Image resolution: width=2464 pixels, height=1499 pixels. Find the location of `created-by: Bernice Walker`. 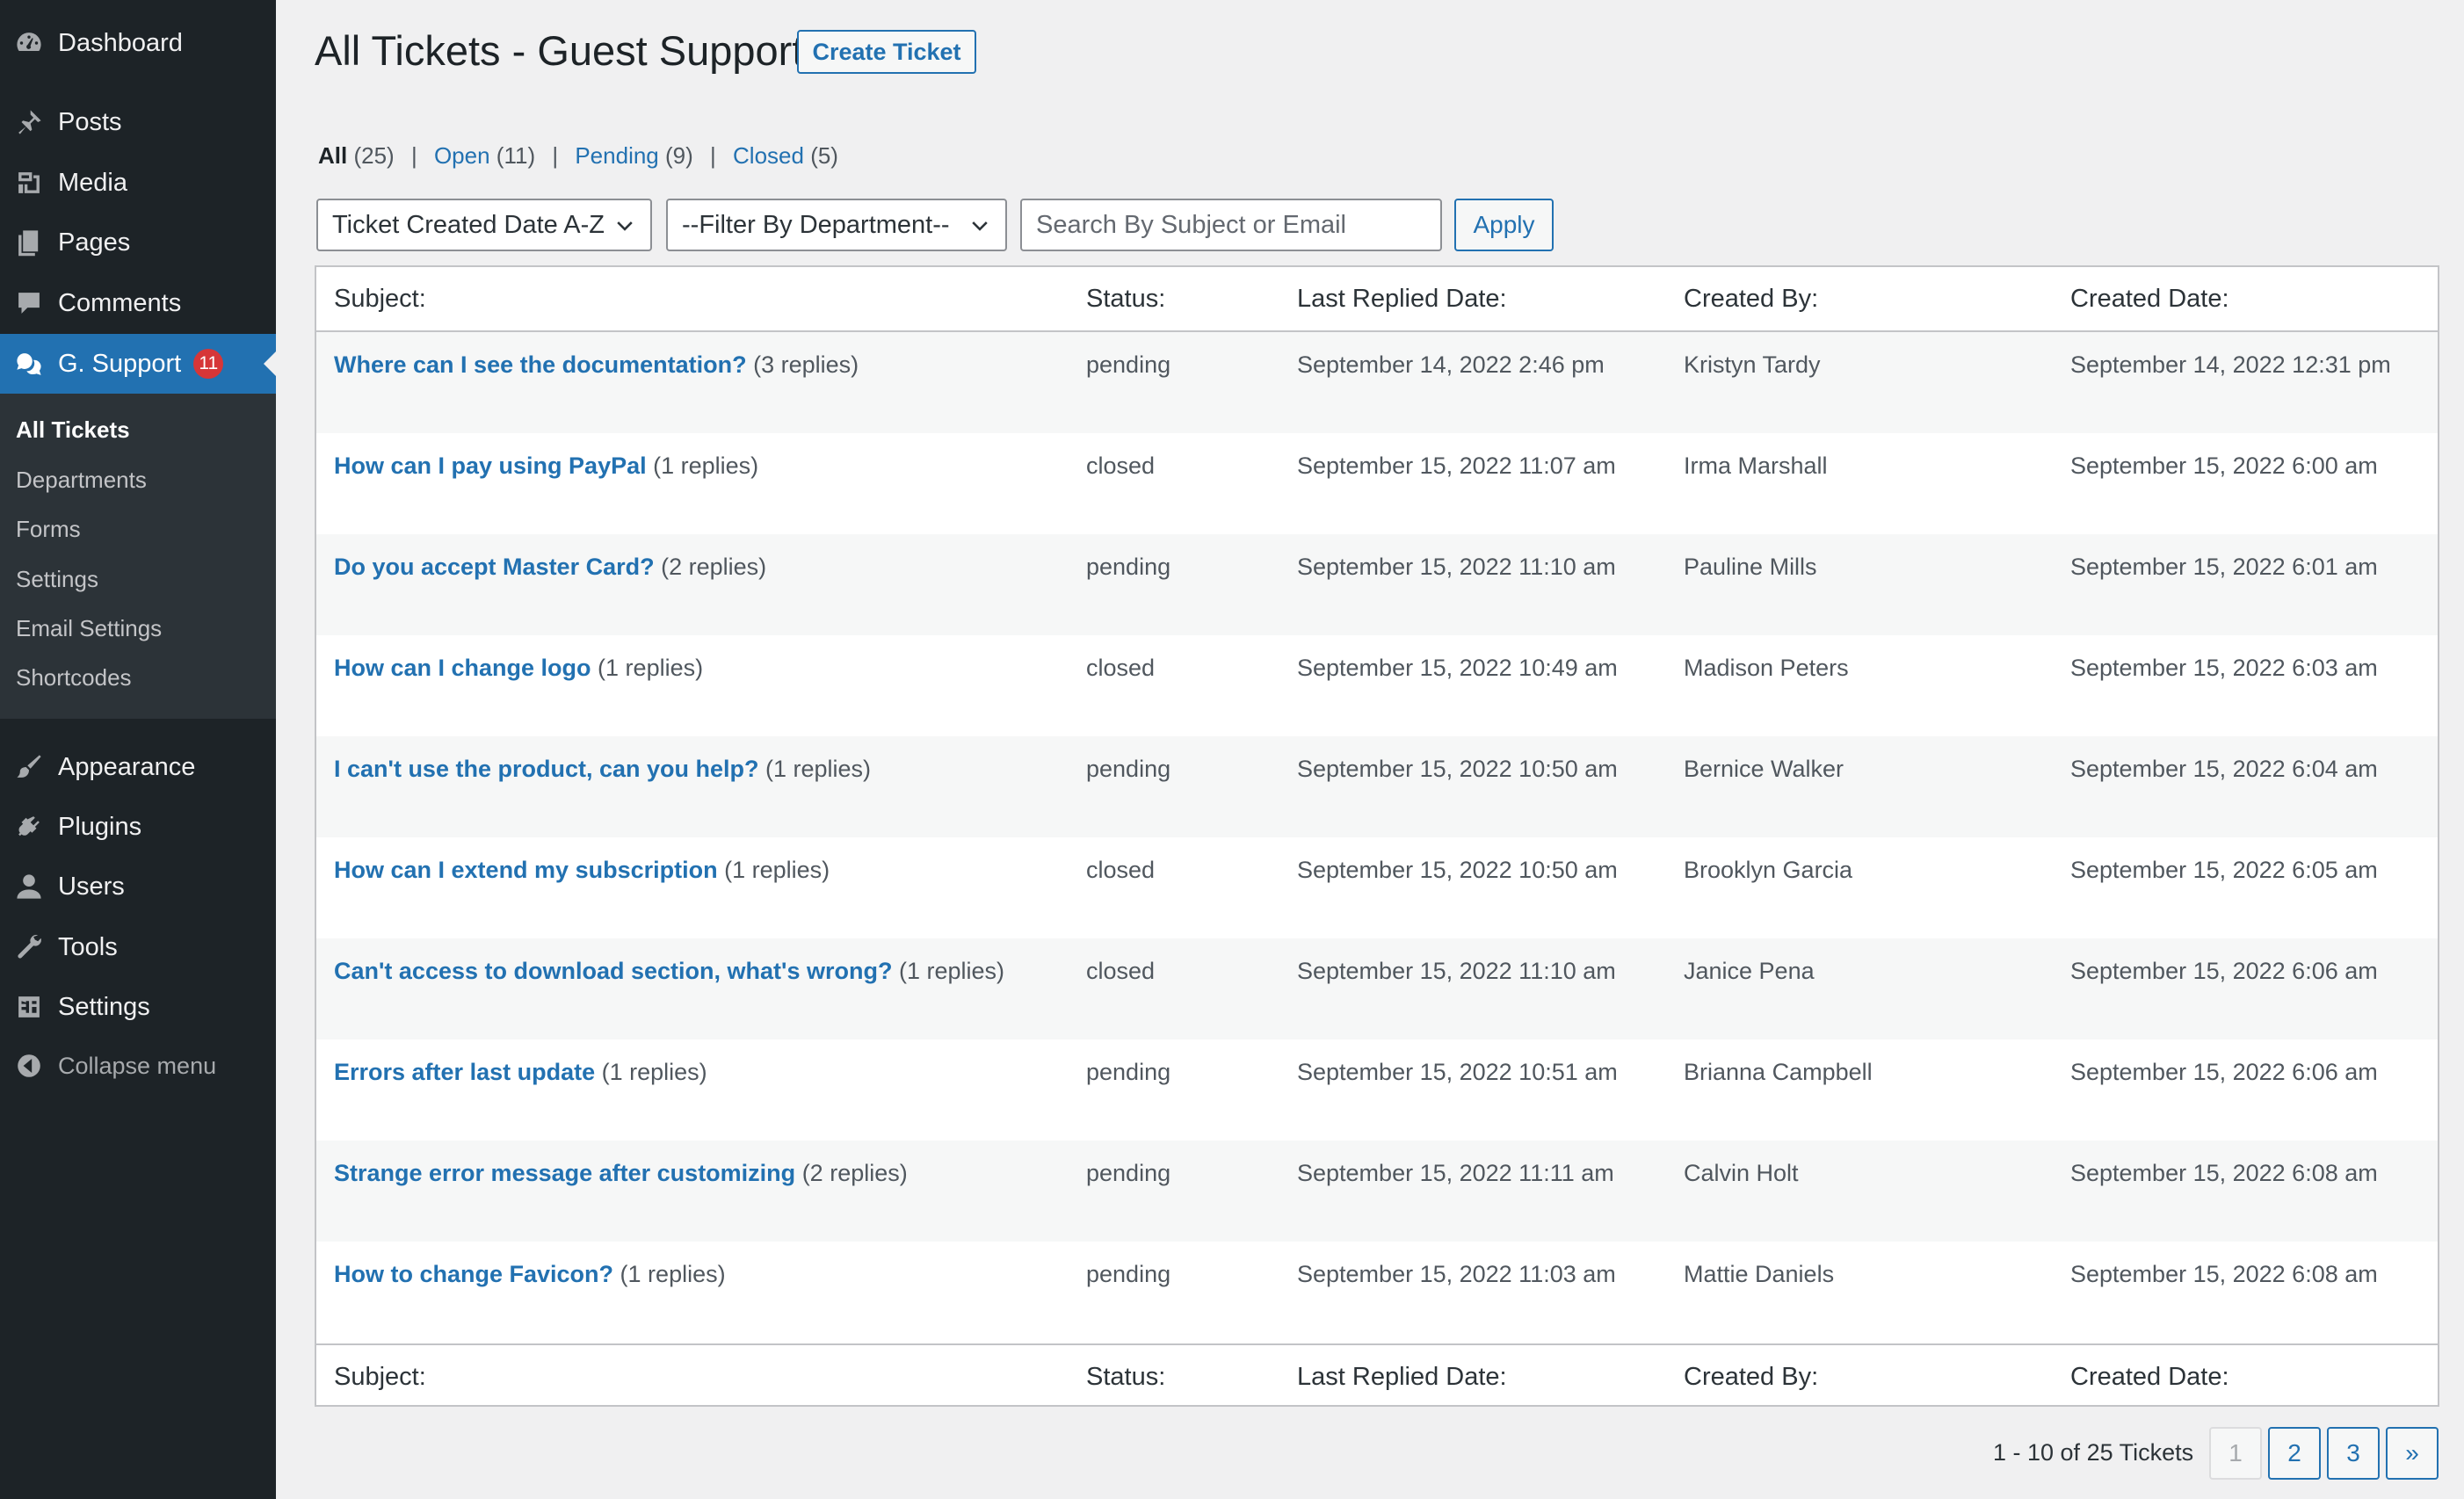

created-by: Bernice Walker is located at coordinates (1764, 769).